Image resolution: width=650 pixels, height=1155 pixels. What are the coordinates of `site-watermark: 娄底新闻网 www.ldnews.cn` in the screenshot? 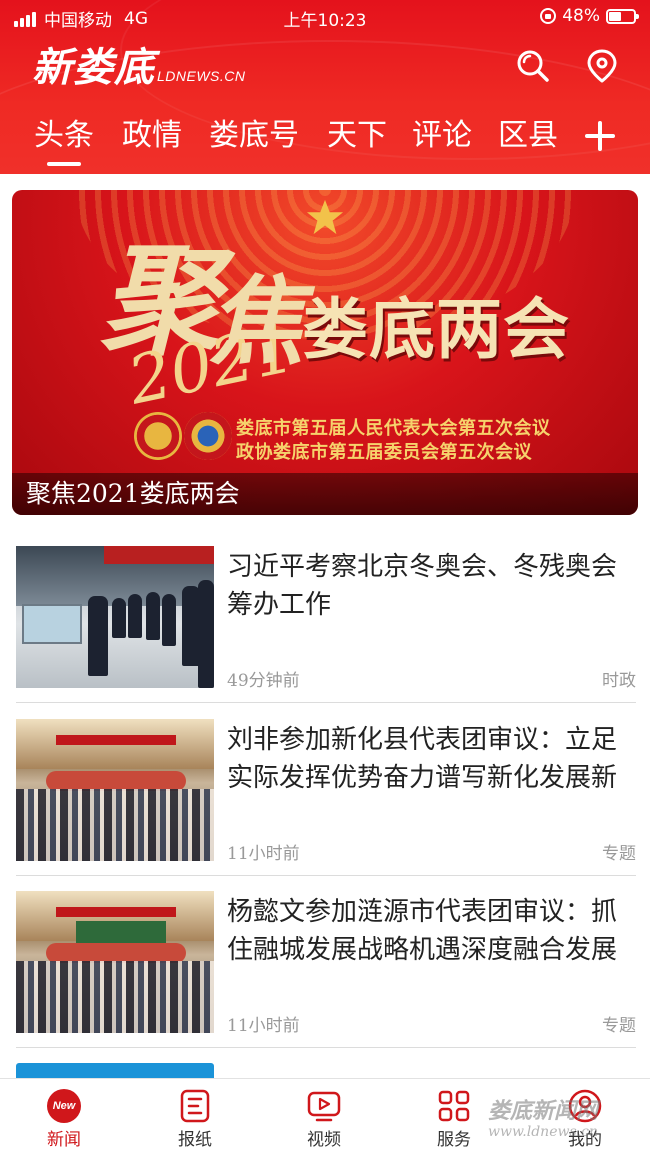 It's located at (568, 1123).